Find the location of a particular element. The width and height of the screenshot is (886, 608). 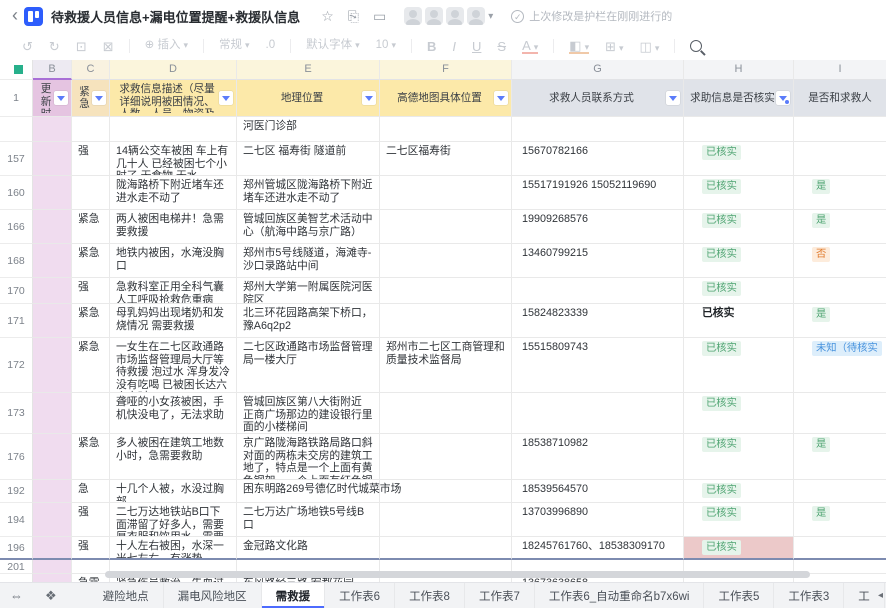

header-cell-E: 地理位置 is located at coordinates (308, 98).